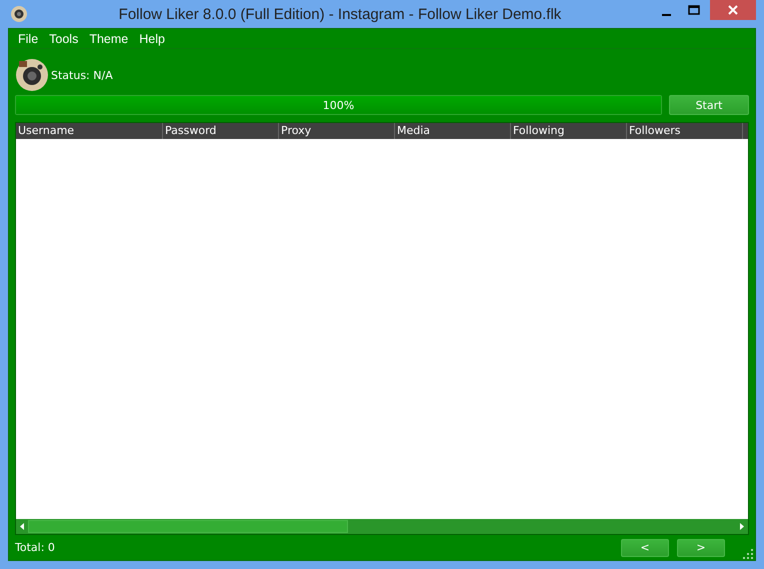 This screenshot has width=764, height=569. What do you see at coordinates (340, 14) in the screenshot?
I see `window-title: Follow Liker 8.0.0 (Full Edition) - Instagram - Follow Liker Demo.flk` at bounding box center [340, 14].